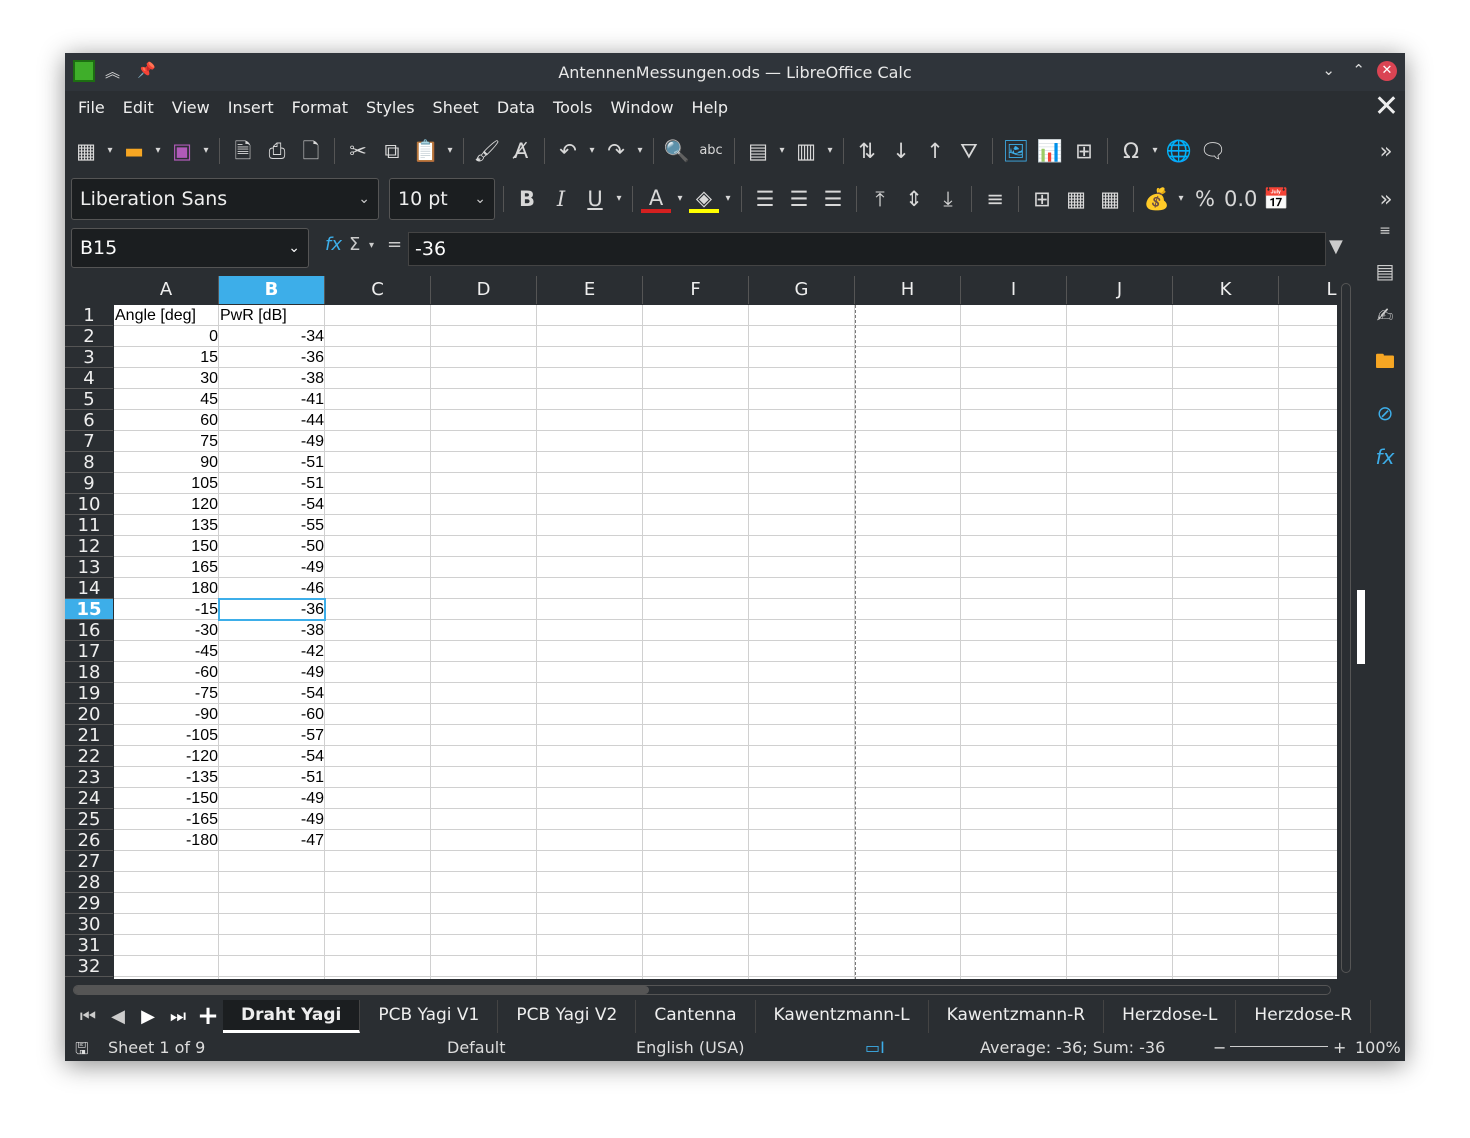  I want to click on sheet-tab: Cantenna, so click(696, 1016).